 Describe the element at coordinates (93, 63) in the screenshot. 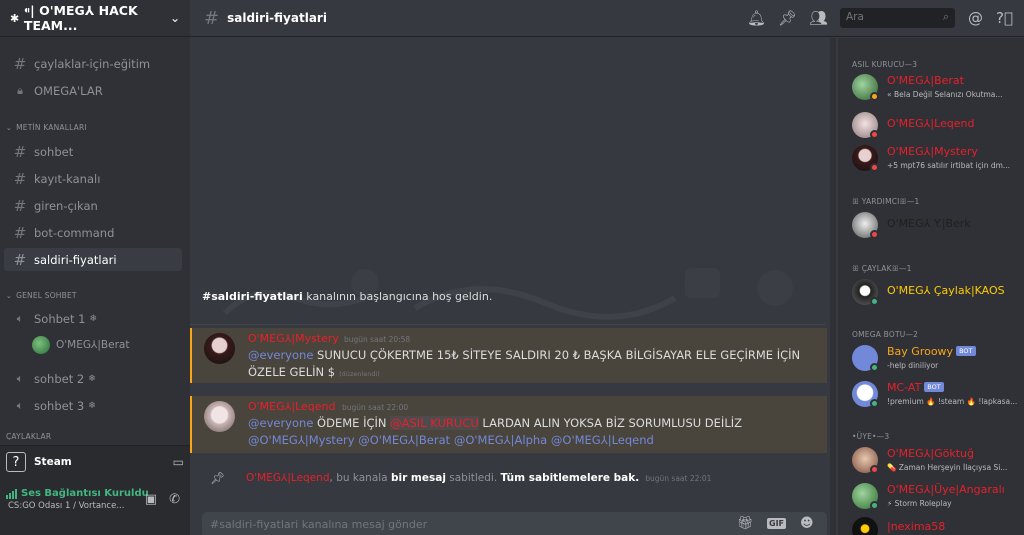

I see `channel-caylaklar: # çaylaklar-için-eğitim` at that location.